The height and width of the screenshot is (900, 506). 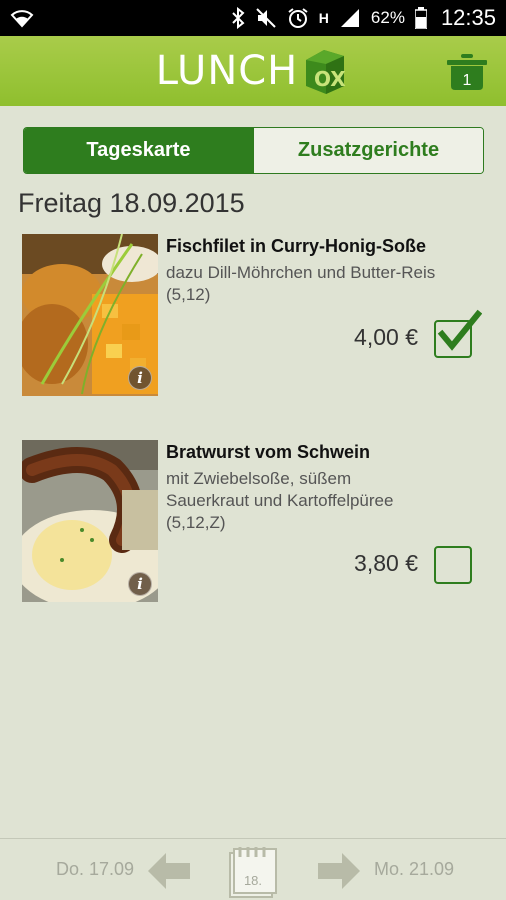 I want to click on select-checkbox, so click(x=453, y=565).